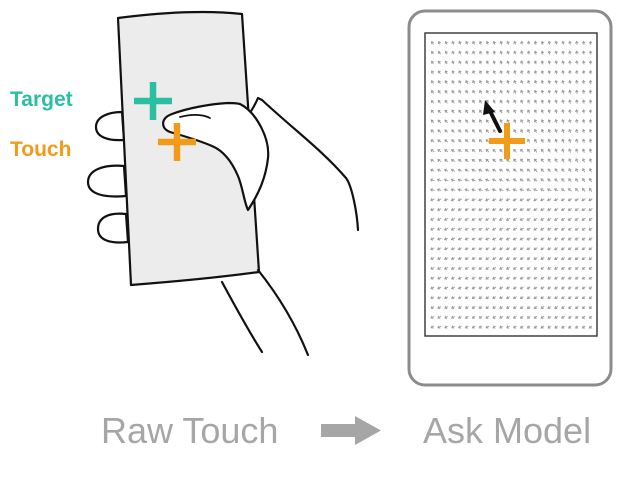  What do you see at coordinates (507, 430) in the screenshot?
I see `ask-model-caption: Ask Model` at bounding box center [507, 430].